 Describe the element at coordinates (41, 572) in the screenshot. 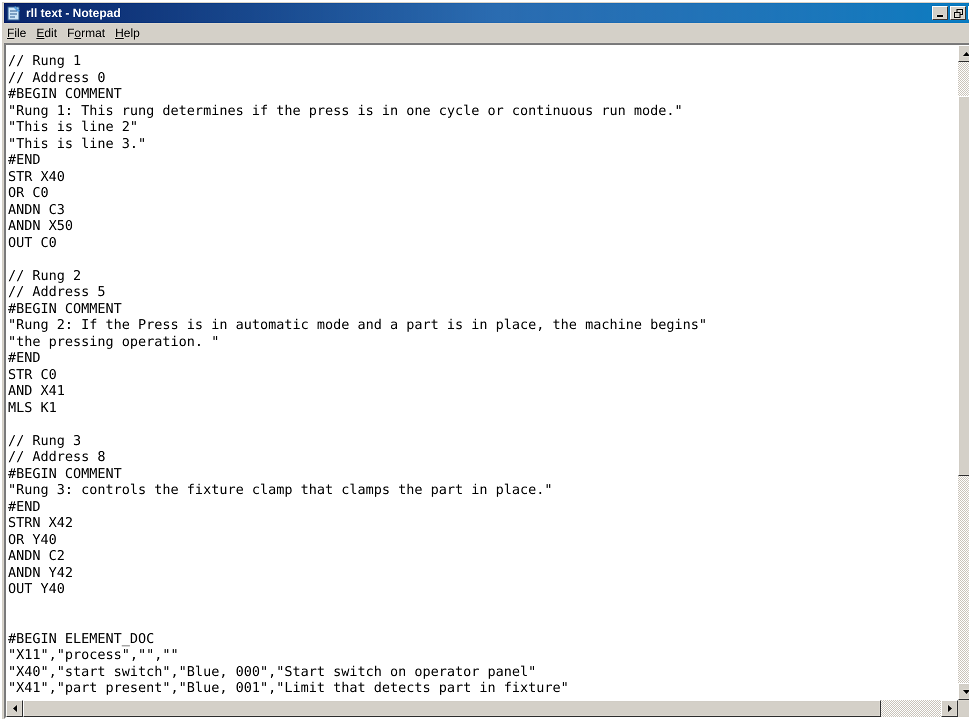

I see `code-line: ANDN Y42` at that location.